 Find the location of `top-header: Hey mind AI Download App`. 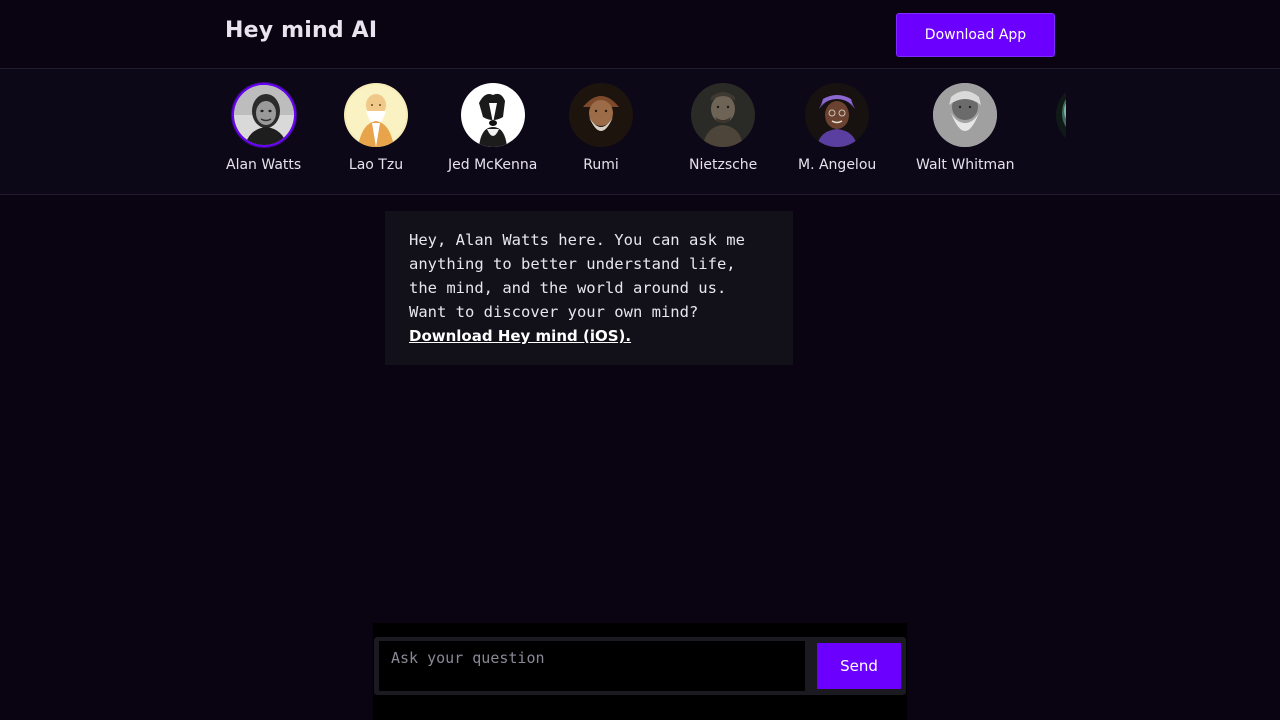

top-header: Hey mind AI Download App is located at coordinates (640, 34).